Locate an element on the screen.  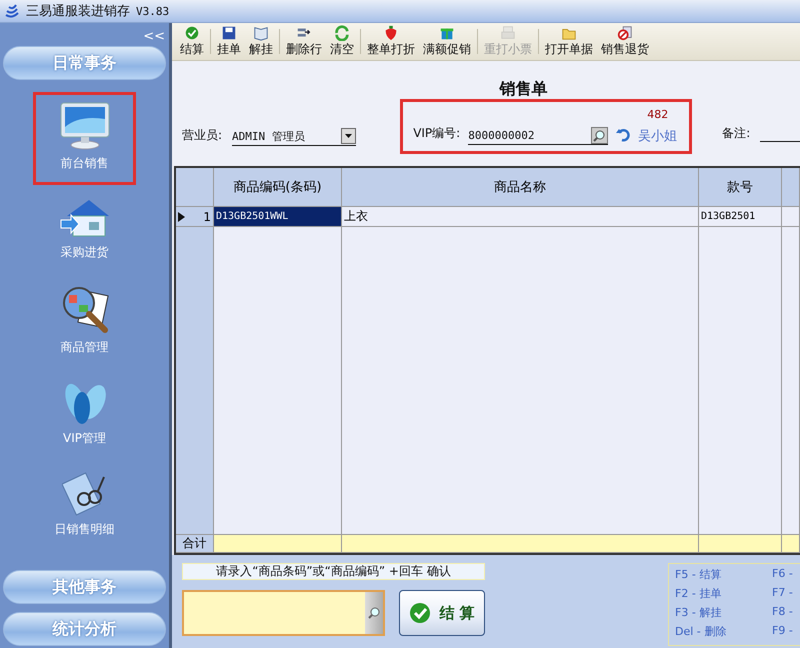
table-cell: D13GB2501WWL is located at coordinates (278, 217).